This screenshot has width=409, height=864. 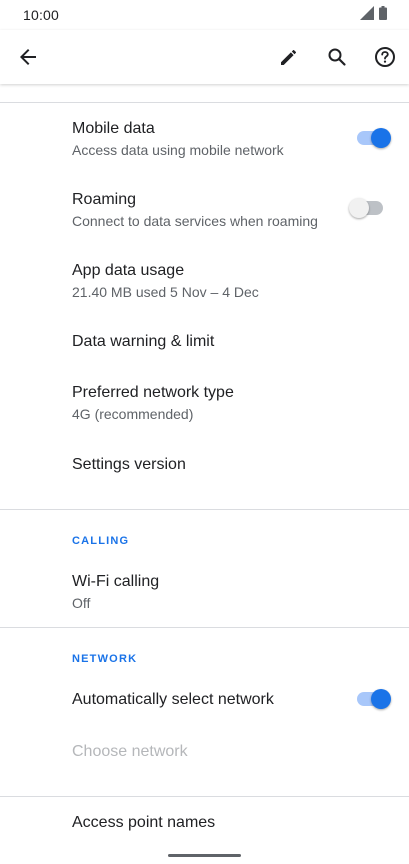 I want to click on data-warning-title: Data warning & limit, so click(x=143, y=341).